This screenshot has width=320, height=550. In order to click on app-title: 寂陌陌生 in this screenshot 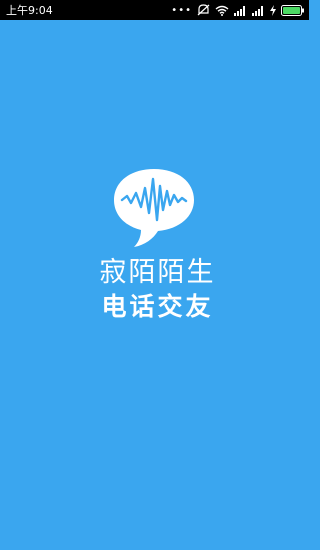, I will do `click(157, 272)`.